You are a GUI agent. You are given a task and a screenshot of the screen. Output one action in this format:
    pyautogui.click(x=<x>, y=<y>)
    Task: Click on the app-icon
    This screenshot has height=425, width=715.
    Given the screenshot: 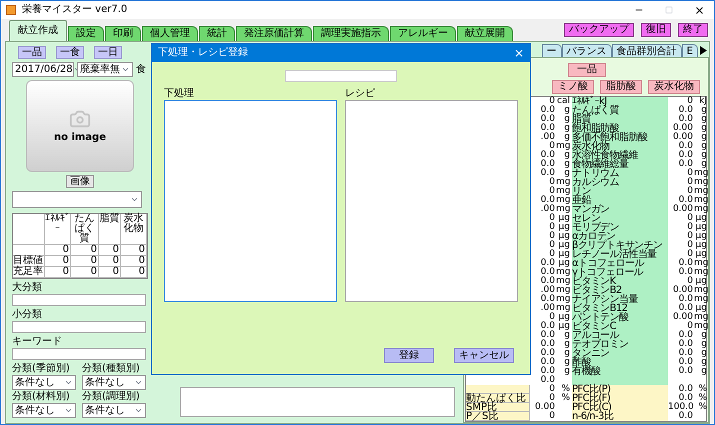 What is the action you would take?
    pyautogui.click(x=11, y=10)
    